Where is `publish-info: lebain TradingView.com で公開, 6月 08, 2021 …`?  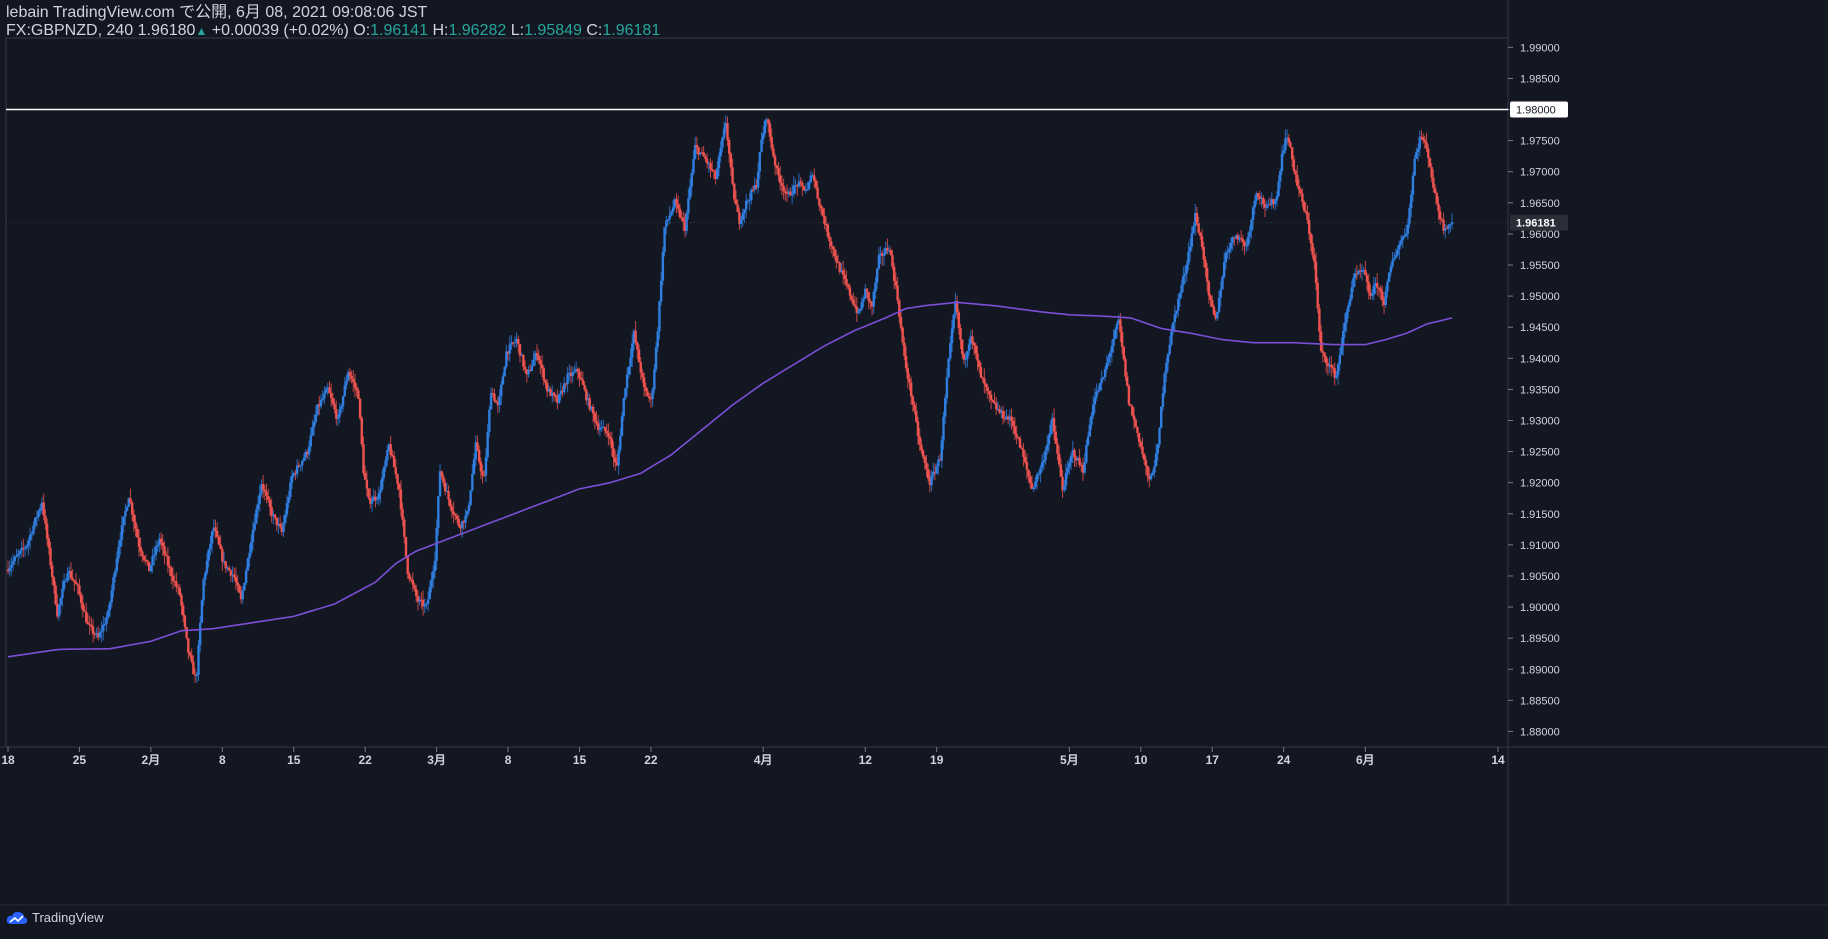 publish-info: lebain TradingView.com で公開, 6月 08, 2021 … is located at coordinates (217, 12).